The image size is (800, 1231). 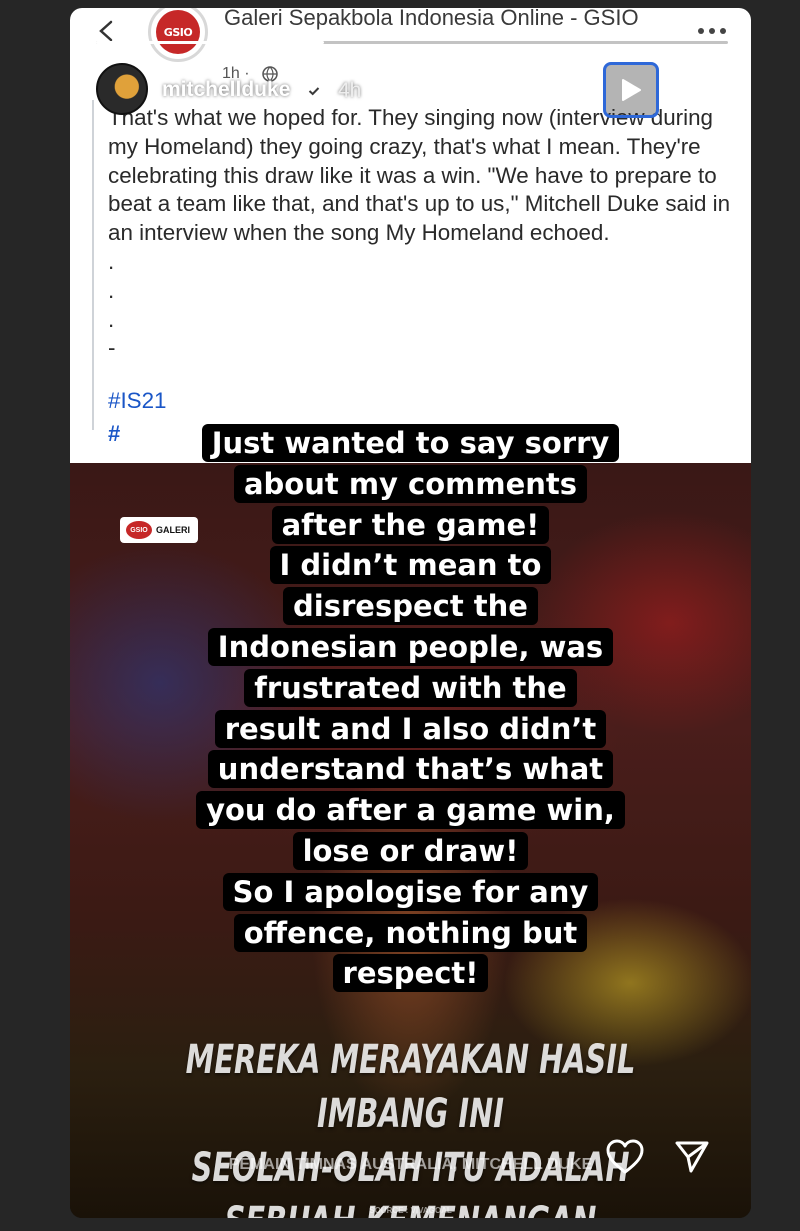 I want to click on caption-line: I didn’t mean to, so click(x=410, y=565).